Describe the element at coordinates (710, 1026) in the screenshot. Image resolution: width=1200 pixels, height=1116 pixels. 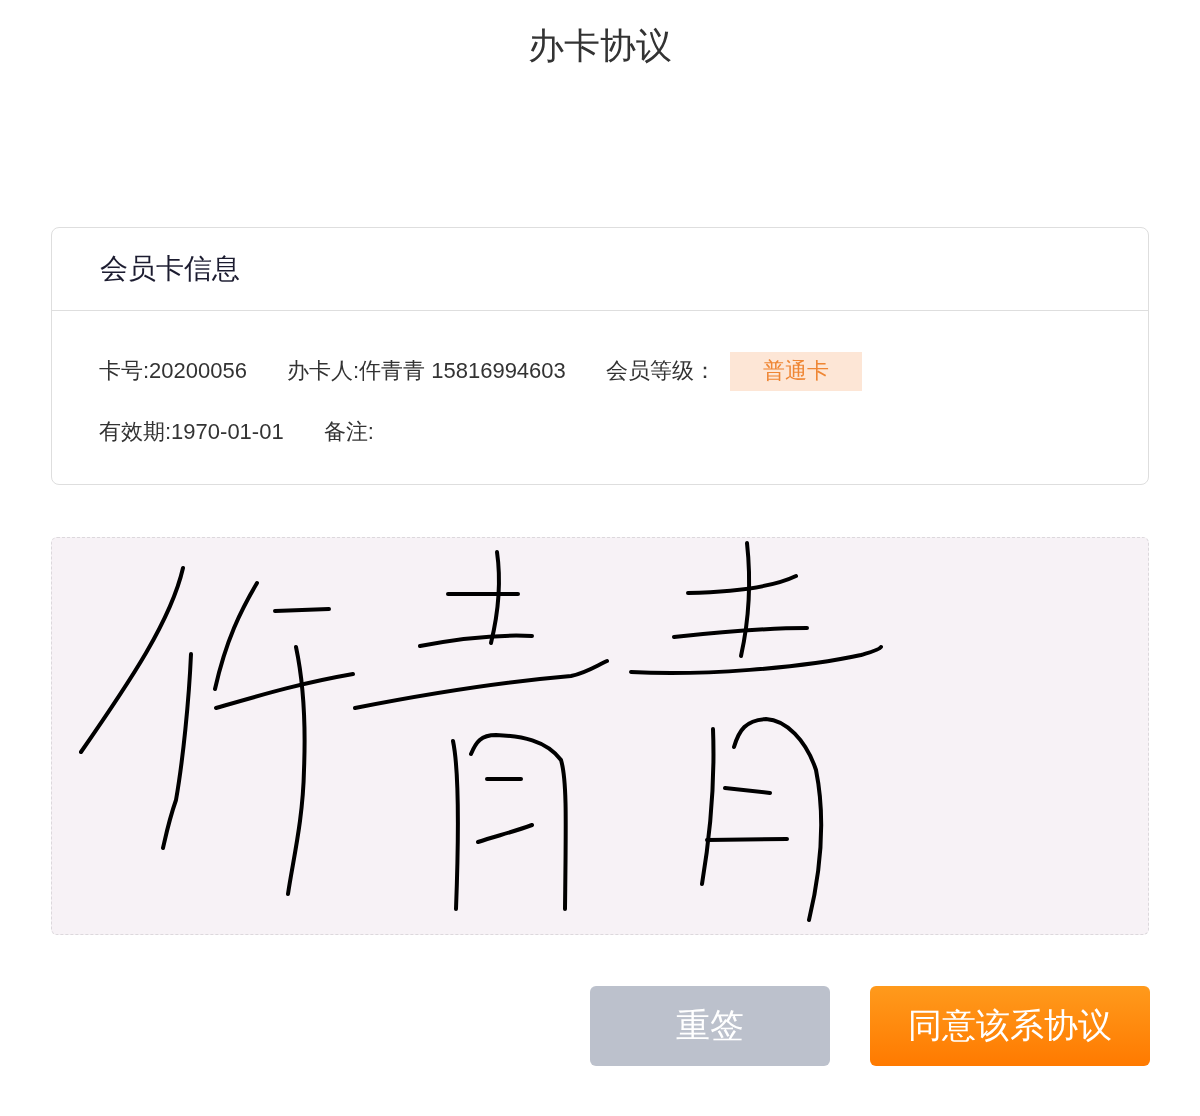
I see `re-sign-button: 重签` at that location.